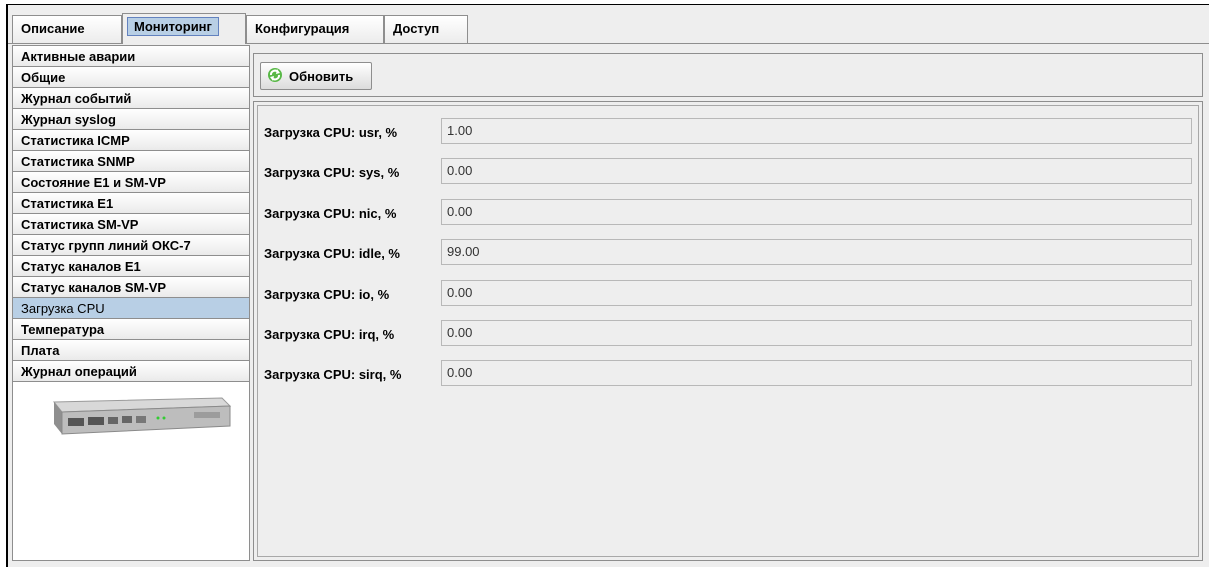  What do you see at coordinates (816, 252) in the screenshot?
I see `cpu-idle-value: 99.00` at bounding box center [816, 252].